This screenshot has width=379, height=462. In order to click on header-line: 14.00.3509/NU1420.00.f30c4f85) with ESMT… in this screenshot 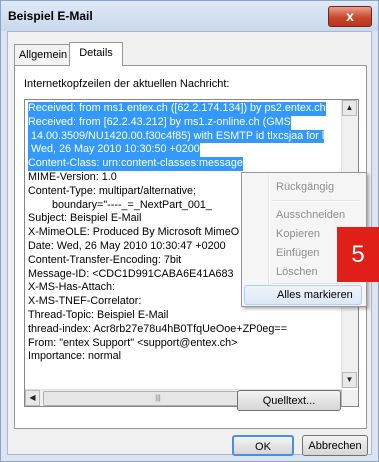, I will do `click(176, 136)`.